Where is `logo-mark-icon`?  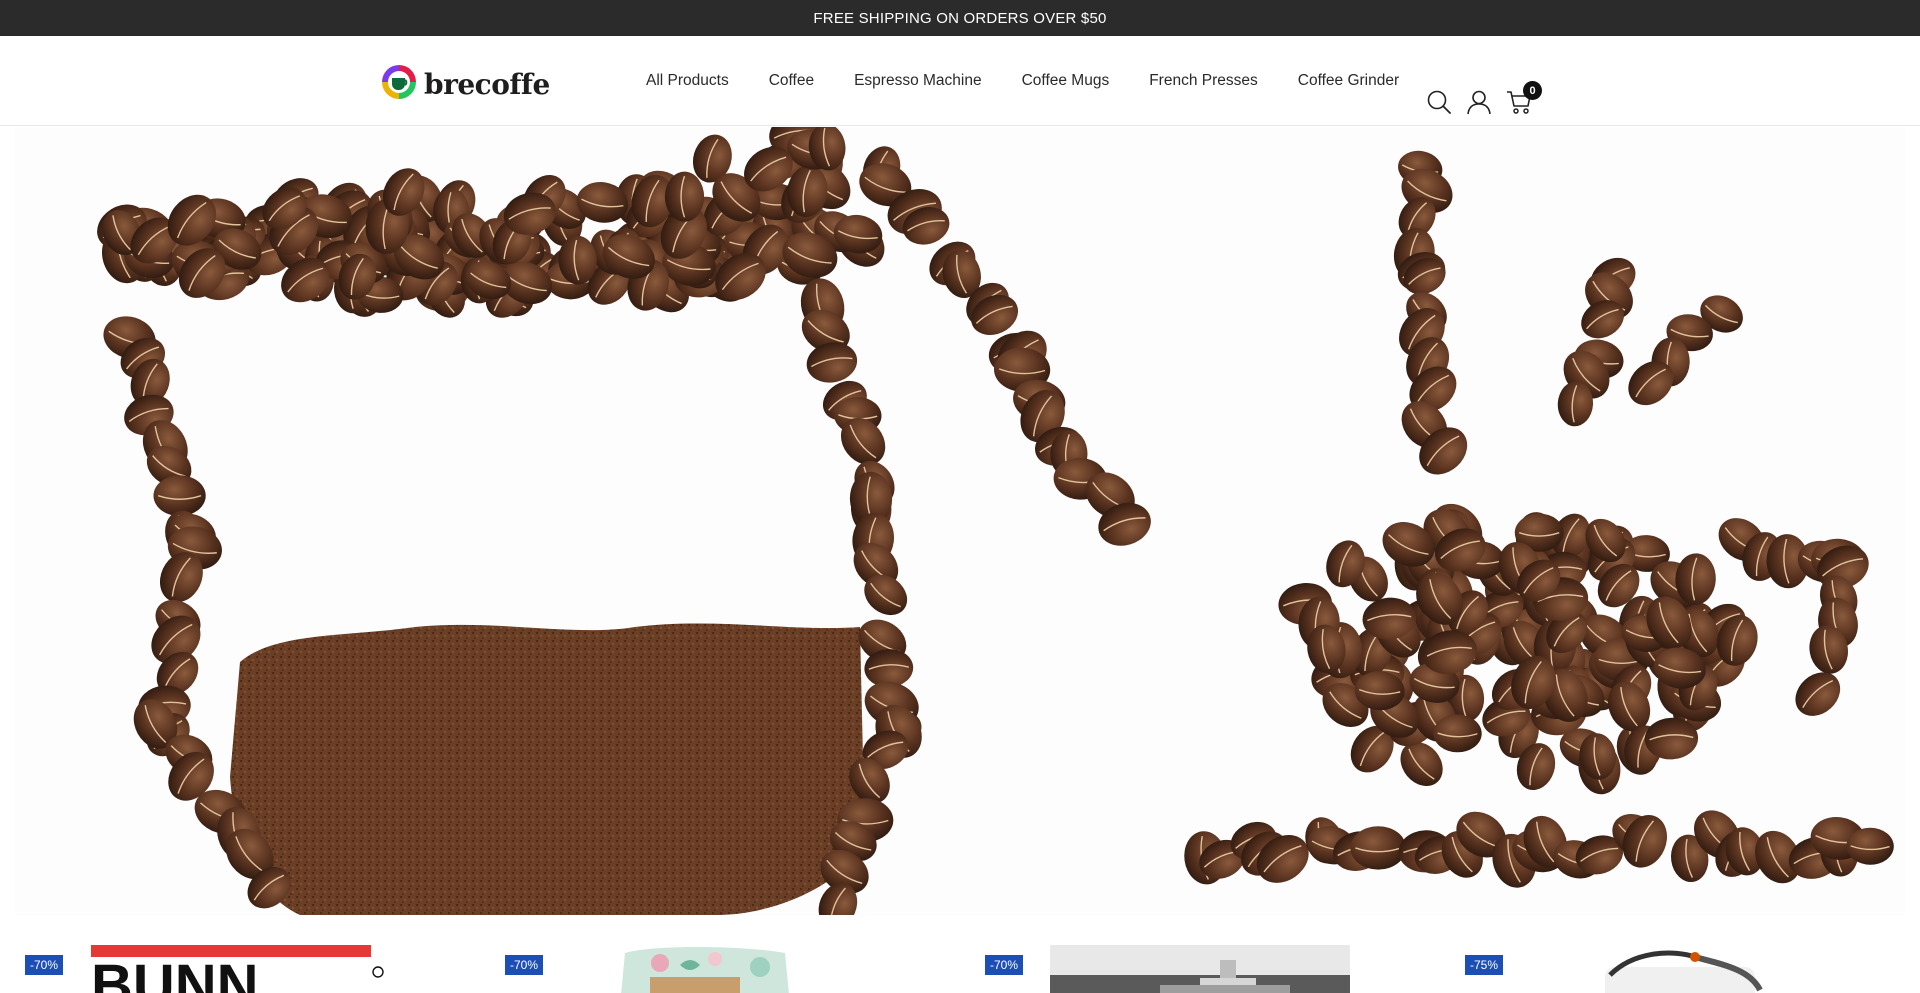
logo-mark-icon is located at coordinates (399, 84).